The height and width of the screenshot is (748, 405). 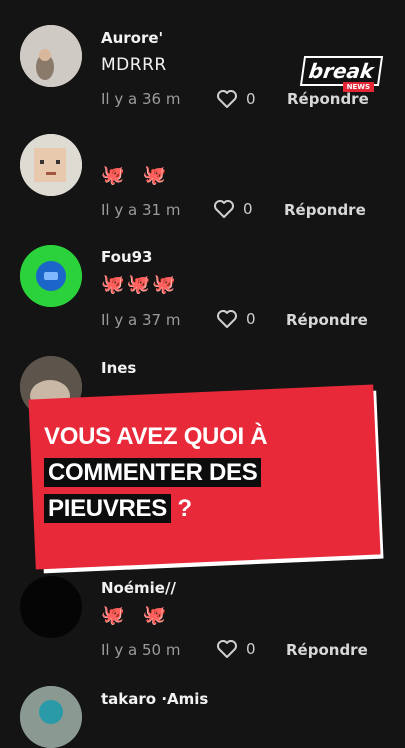 I want to click on comment-text: MDRRR, so click(x=134, y=65).